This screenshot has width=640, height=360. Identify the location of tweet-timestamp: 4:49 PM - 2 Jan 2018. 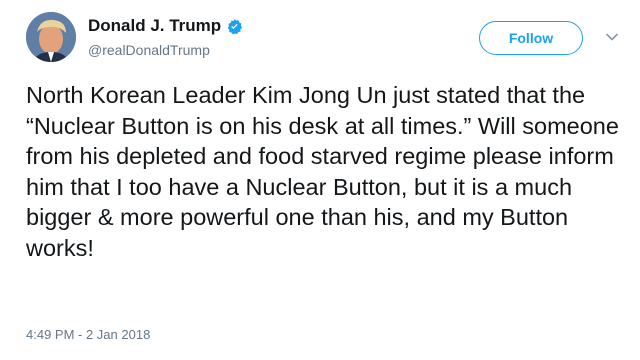
(88, 334).